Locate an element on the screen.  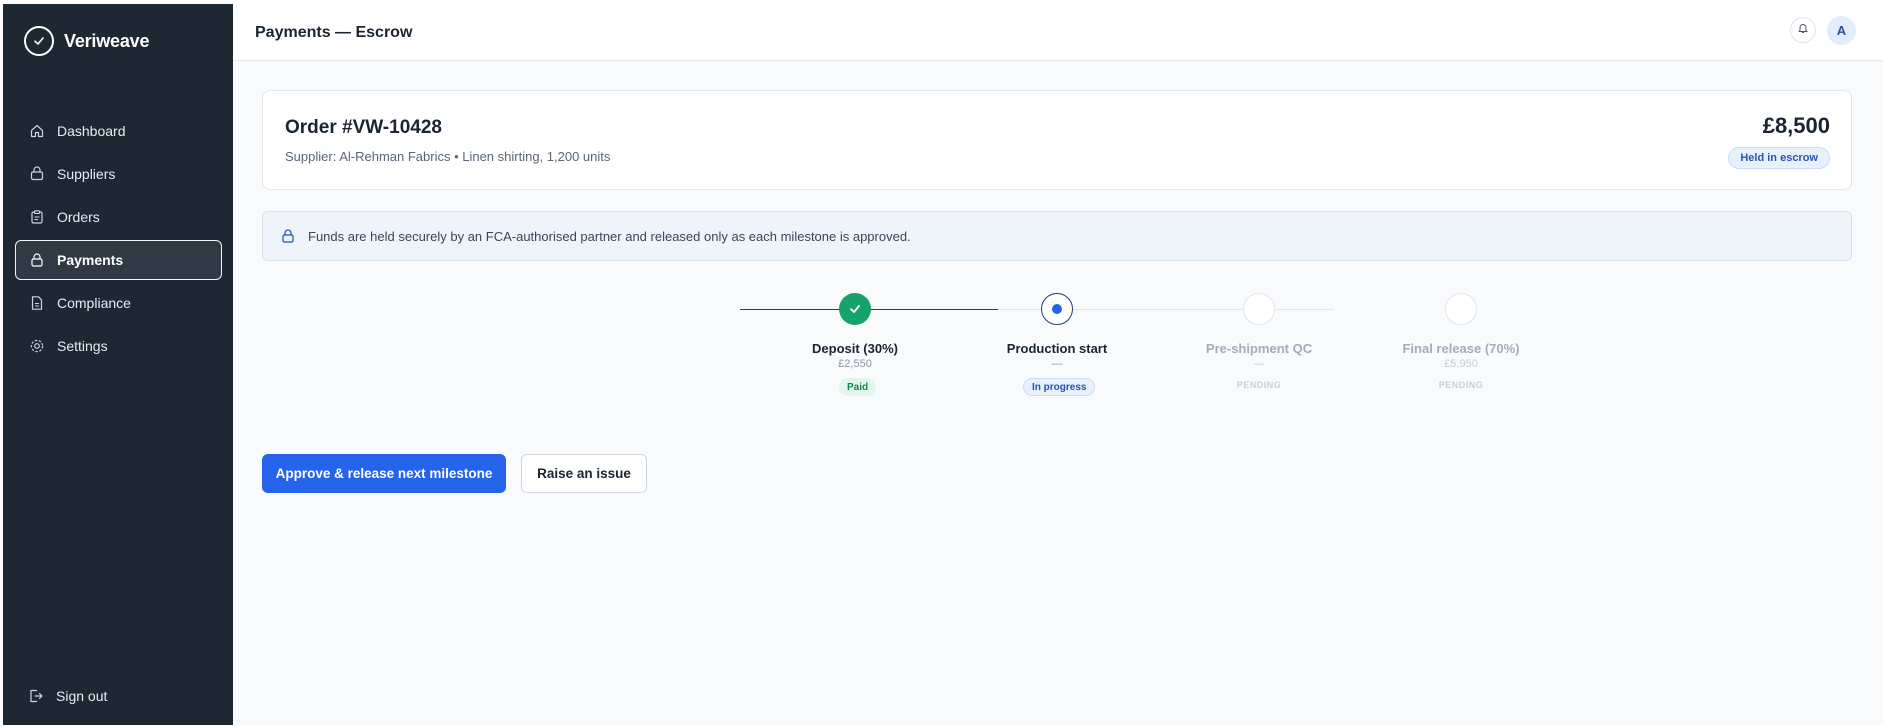
sidebar-item-suppliers: Suppliers is located at coordinates (118, 174).